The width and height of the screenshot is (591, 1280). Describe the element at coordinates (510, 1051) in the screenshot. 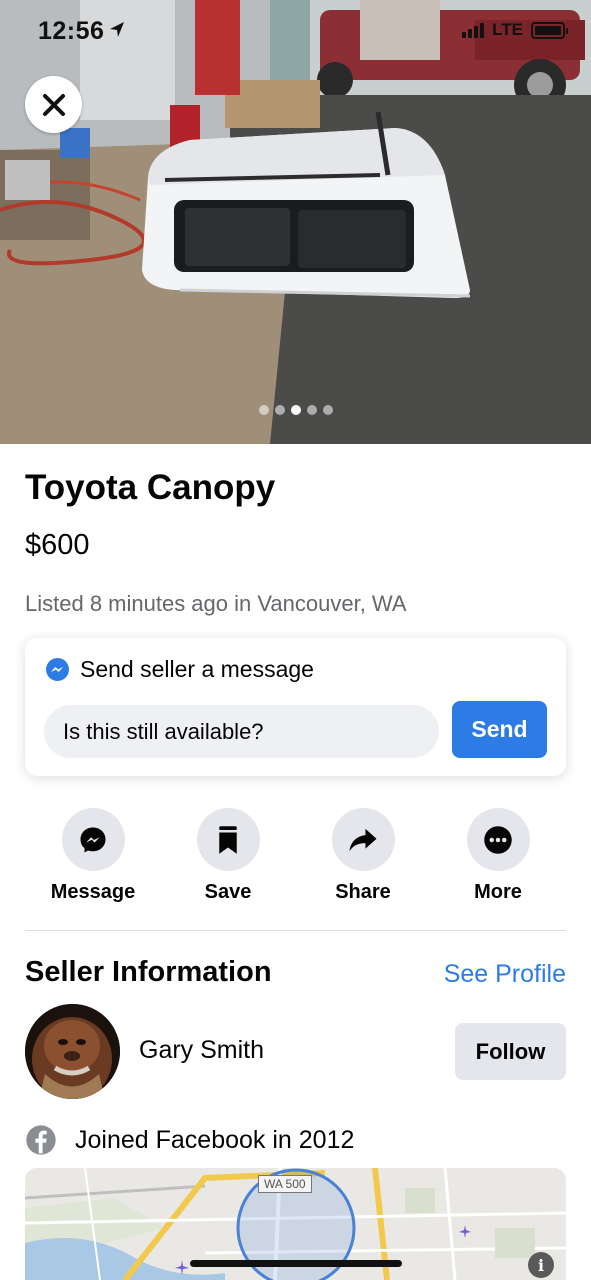

I see `follow-button: Follow` at that location.